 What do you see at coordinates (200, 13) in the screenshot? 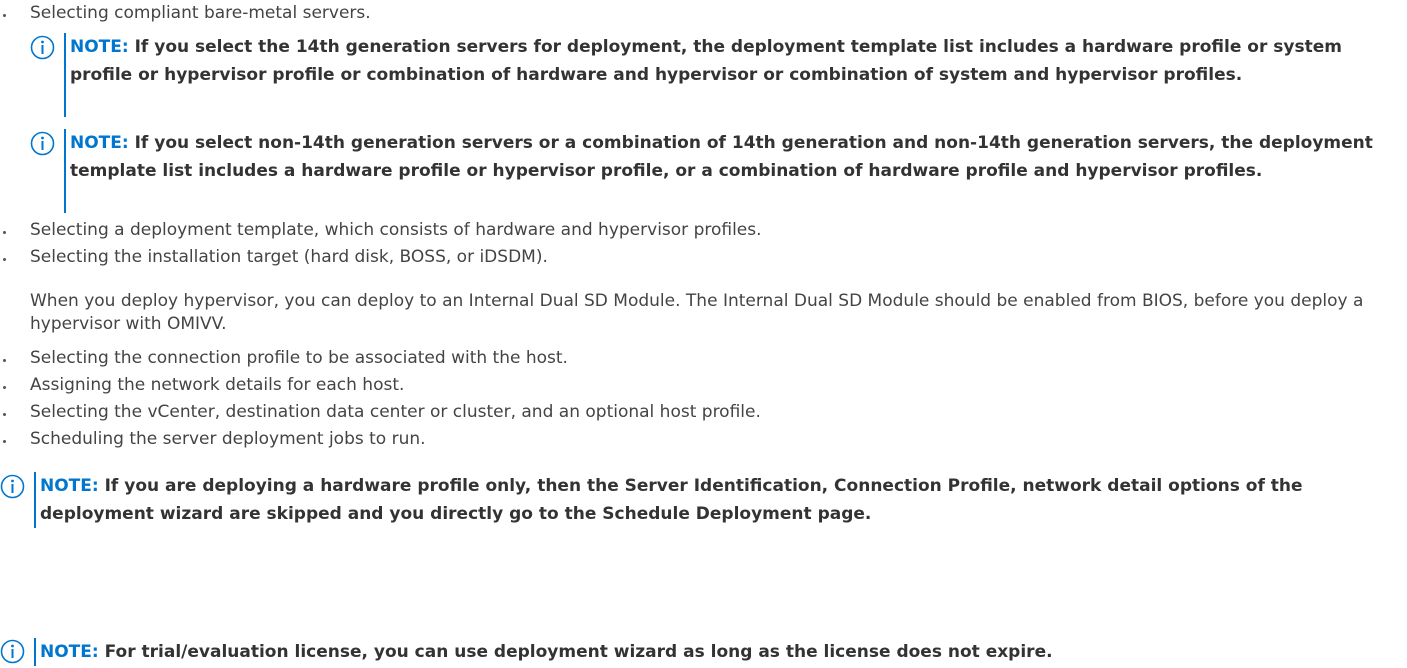
I see `list-item-text: Selecting compliant bare-metal servers.` at bounding box center [200, 13].